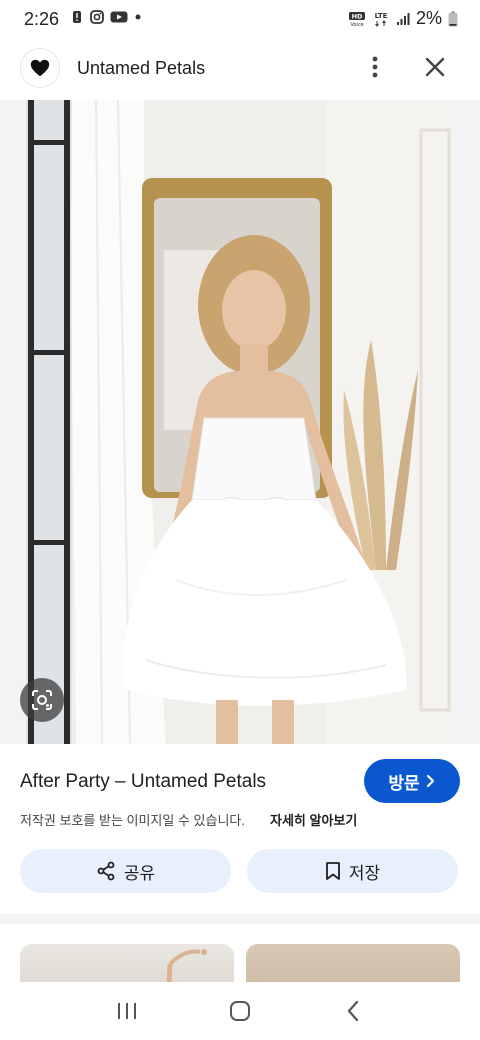 This screenshot has width=480, height=1040. I want to click on dot-icon, so click(138, 17).